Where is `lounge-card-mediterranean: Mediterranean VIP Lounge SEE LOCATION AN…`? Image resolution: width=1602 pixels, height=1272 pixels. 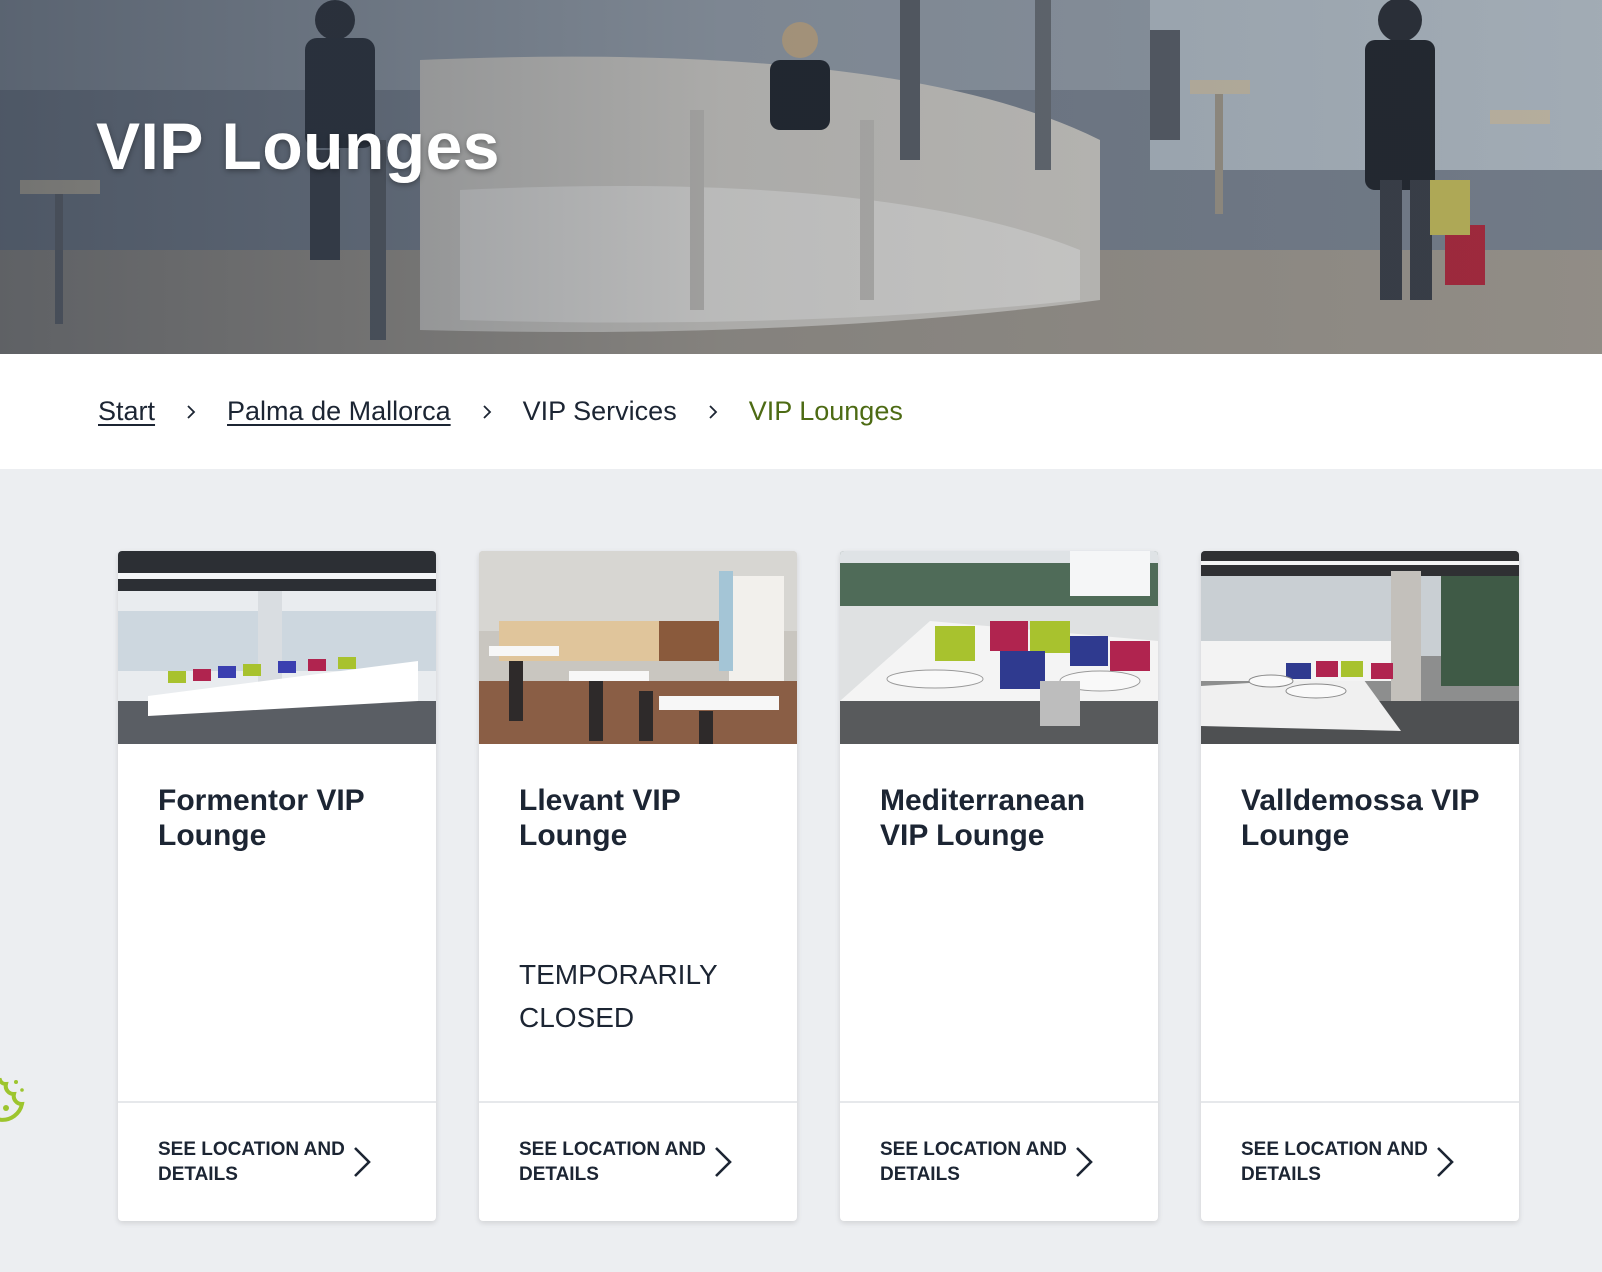 lounge-card-mediterranean: Mediterranean VIP Lounge SEE LOCATION AN… is located at coordinates (999, 886).